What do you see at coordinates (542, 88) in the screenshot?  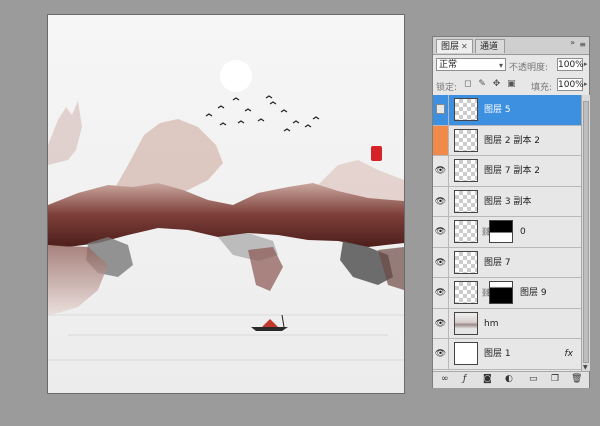 I see `fill-label: 填充:` at bounding box center [542, 88].